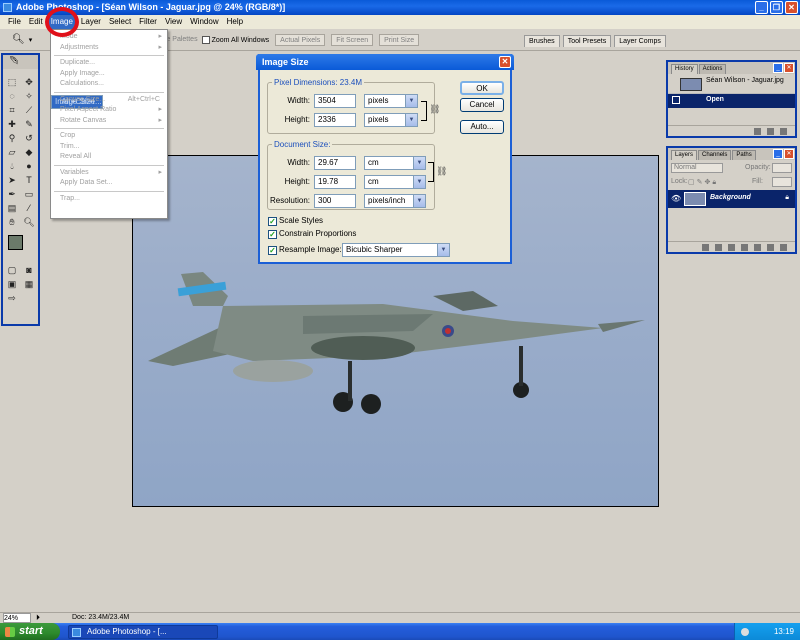  I want to click on pd-width-unit-select: pixels ▼, so click(391, 101).